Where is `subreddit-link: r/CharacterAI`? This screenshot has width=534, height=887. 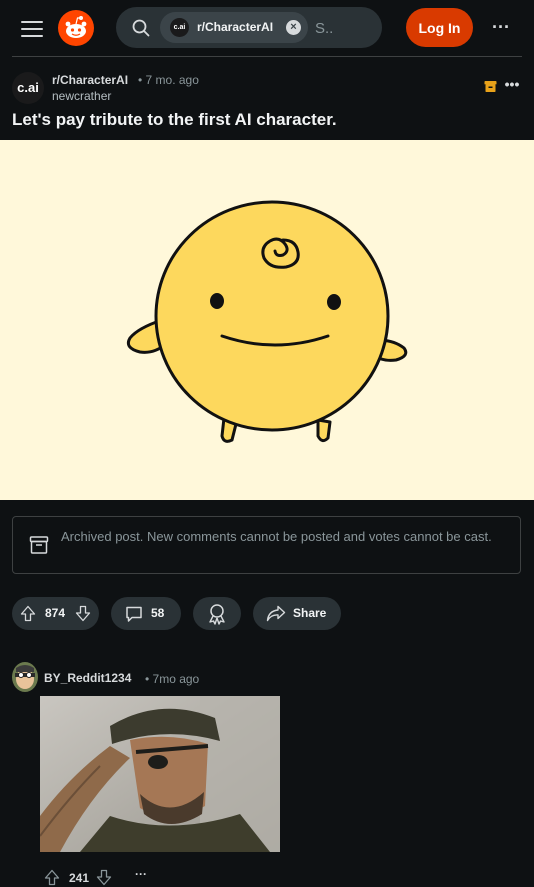
subreddit-link: r/CharacterAI is located at coordinates (90, 80).